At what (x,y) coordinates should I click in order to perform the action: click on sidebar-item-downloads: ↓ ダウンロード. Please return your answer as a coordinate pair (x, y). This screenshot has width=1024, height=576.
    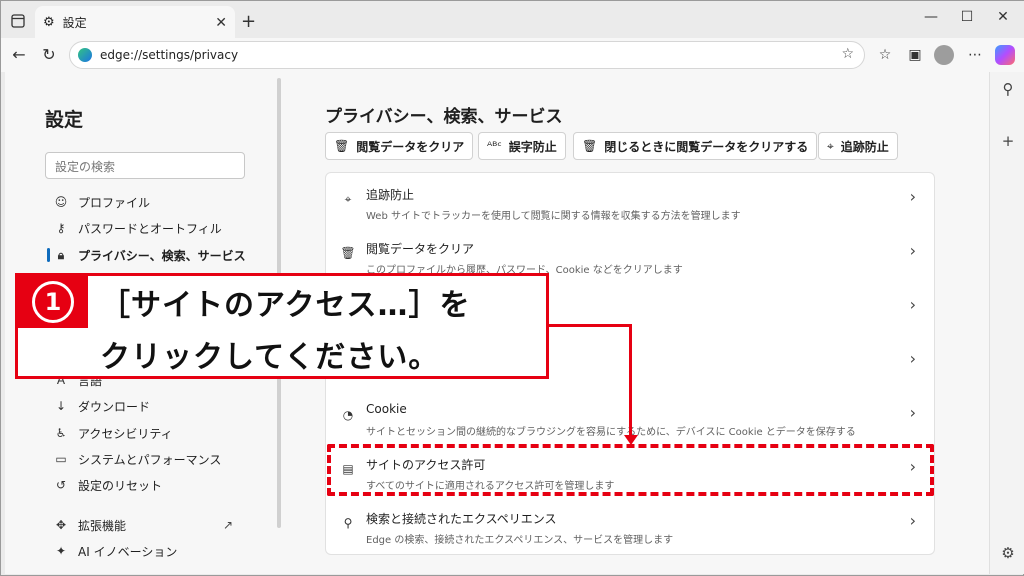
    Looking at the image, I should click on (101, 406).